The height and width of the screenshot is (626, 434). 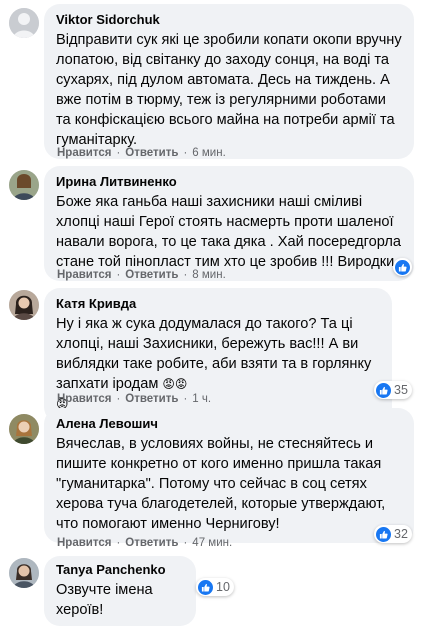 What do you see at coordinates (393, 390) in the screenshot?
I see `reaction-badge: 35` at bounding box center [393, 390].